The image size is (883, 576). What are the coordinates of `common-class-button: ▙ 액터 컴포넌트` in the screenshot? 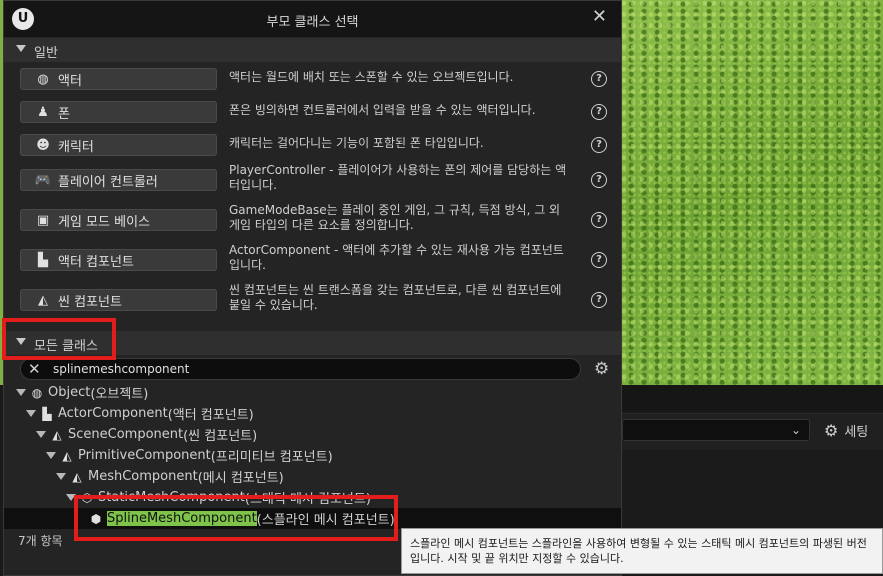 It's located at (118, 260).